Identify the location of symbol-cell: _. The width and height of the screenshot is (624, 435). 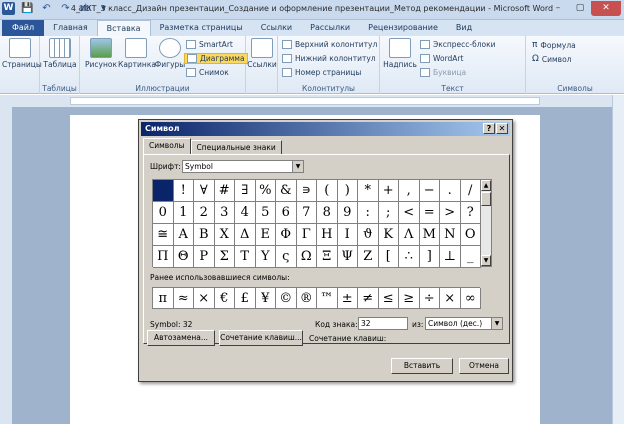
(470, 257).